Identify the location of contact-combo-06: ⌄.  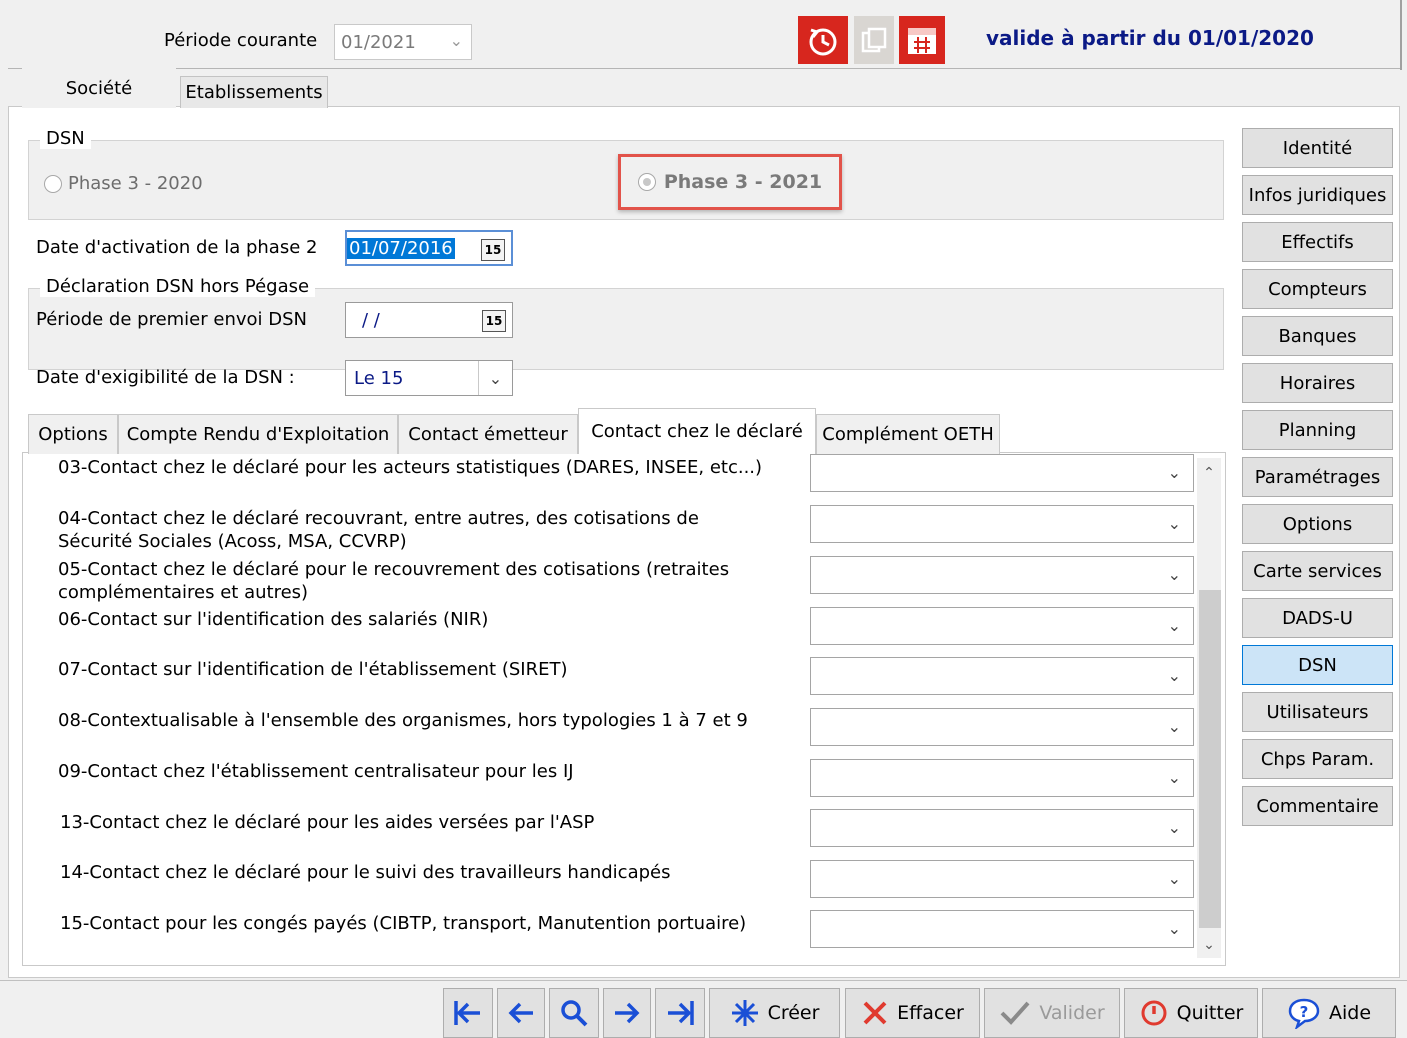
(1002, 626).